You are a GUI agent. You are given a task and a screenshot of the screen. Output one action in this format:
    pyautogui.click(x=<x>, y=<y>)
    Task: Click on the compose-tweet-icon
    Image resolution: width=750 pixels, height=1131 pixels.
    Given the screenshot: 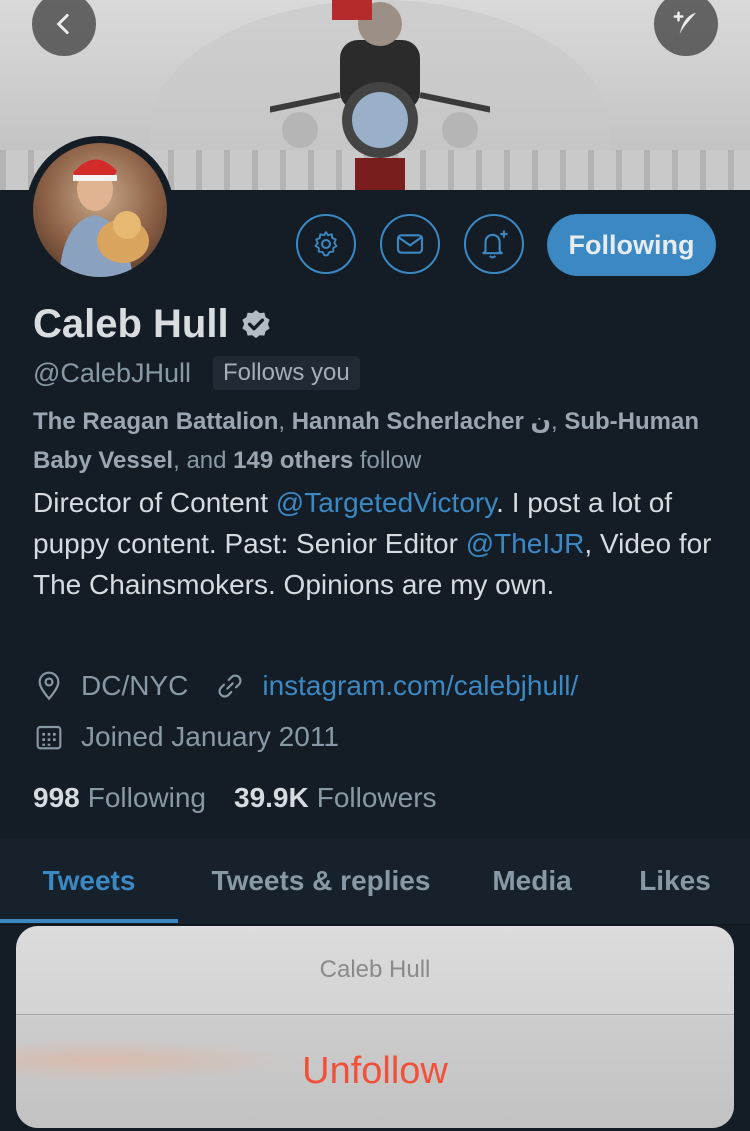 What is the action you would take?
    pyautogui.click(x=684, y=22)
    